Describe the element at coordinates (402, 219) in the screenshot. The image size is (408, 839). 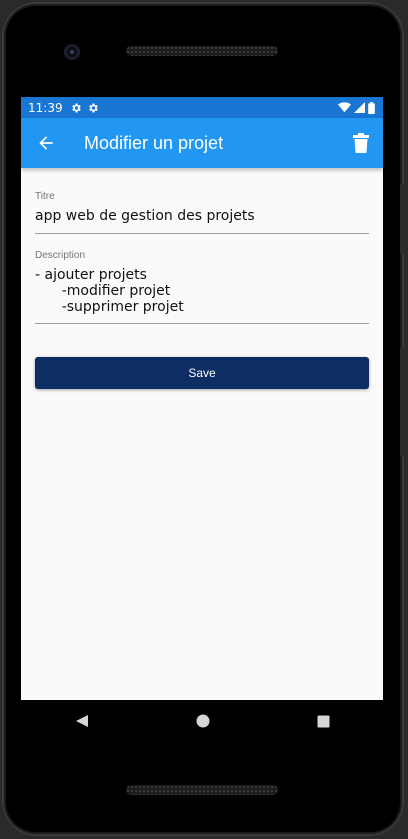
I see `power-button` at that location.